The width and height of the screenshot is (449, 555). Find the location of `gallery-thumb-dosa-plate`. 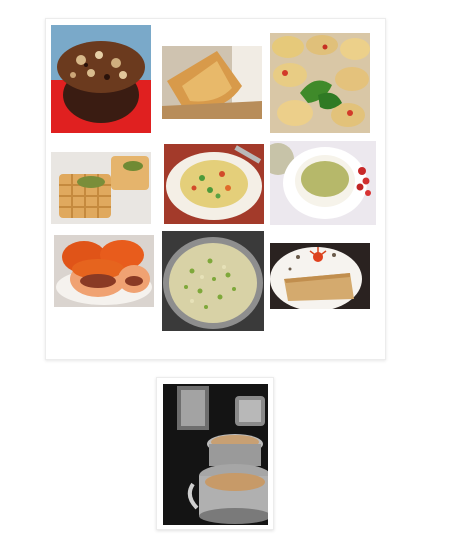

gallery-thumb-dosa-plate is located at coordinates (320, 276).